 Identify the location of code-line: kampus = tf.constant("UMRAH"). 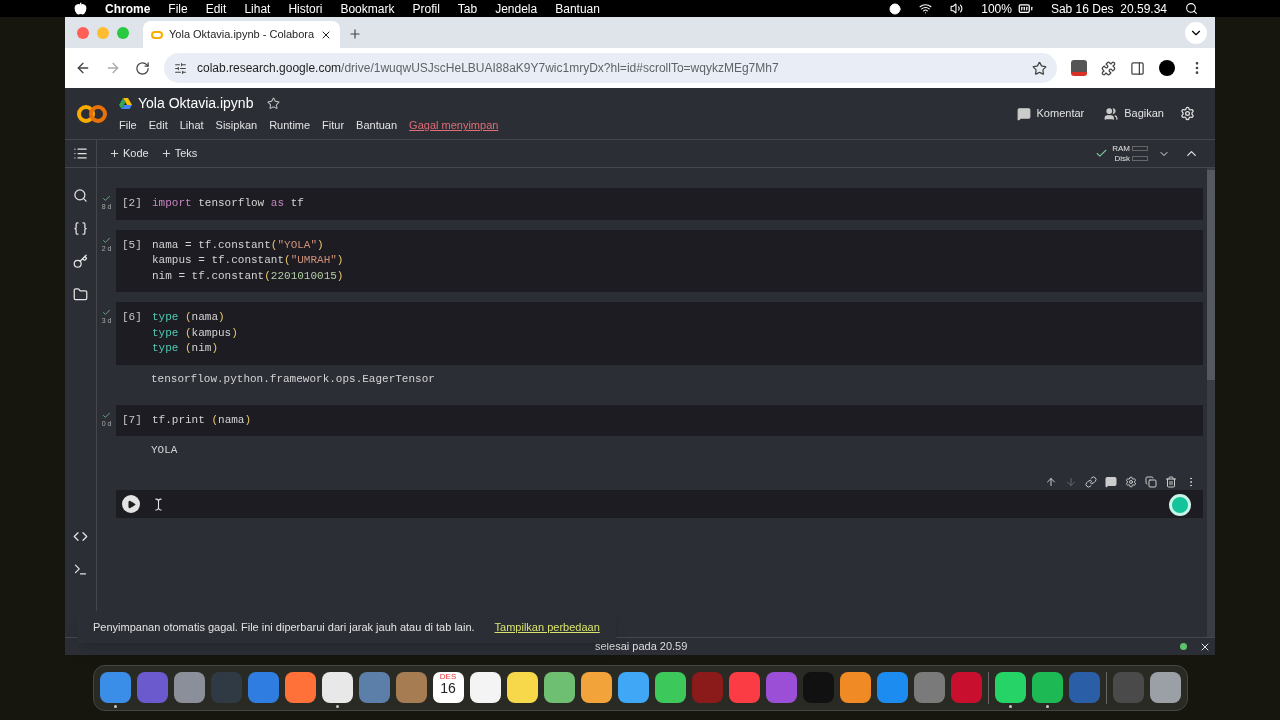
(248, 260).